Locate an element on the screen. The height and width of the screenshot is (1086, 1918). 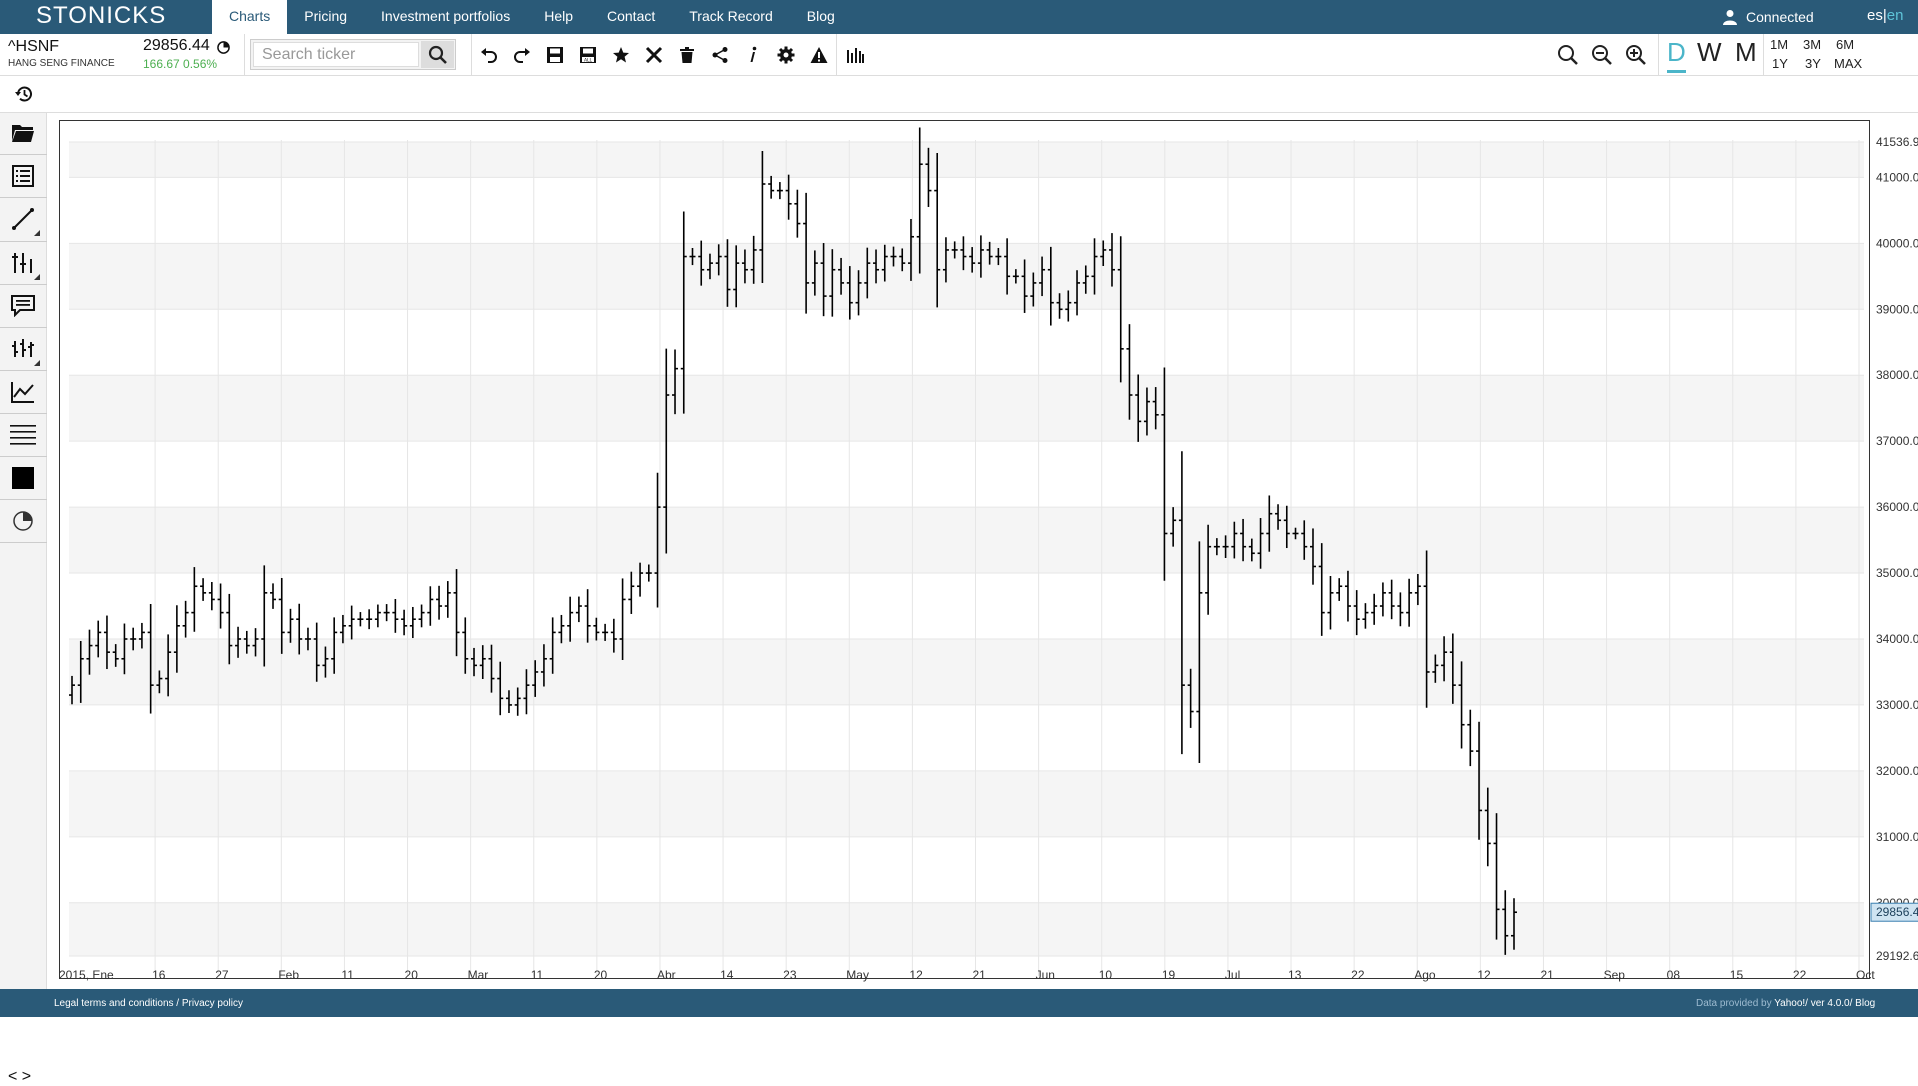
zoom-in-icon is located at coordinates (1636, 55).